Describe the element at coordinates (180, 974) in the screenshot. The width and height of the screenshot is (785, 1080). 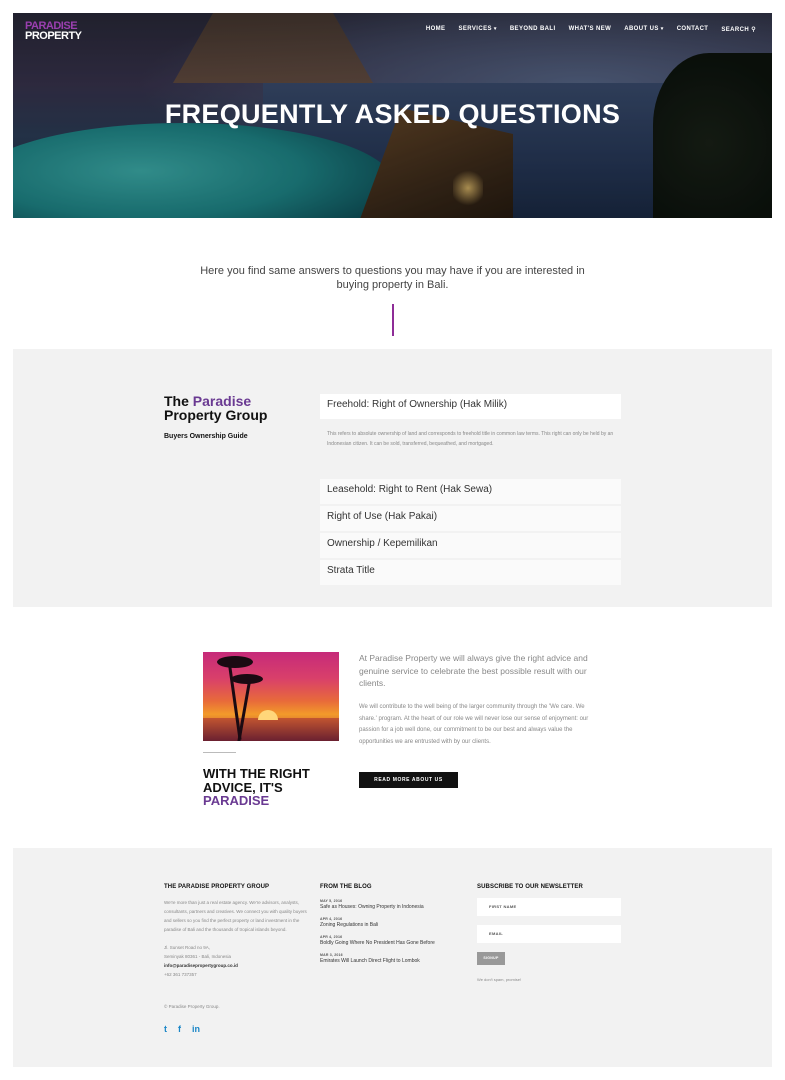
I see `footer-phone: +62 361 737357` at that location.